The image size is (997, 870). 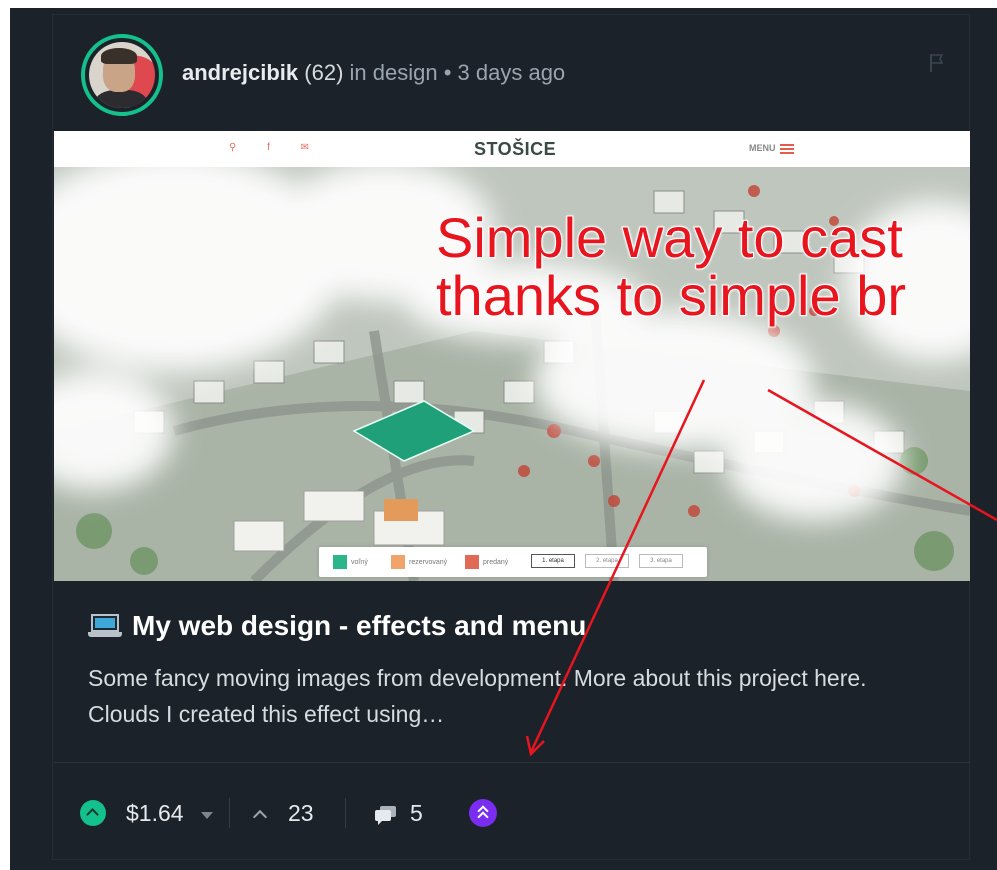 What do you see at coordinates (937, 63) in the screenshot?
I see `flag-icon` at bounding box center [937, 63].